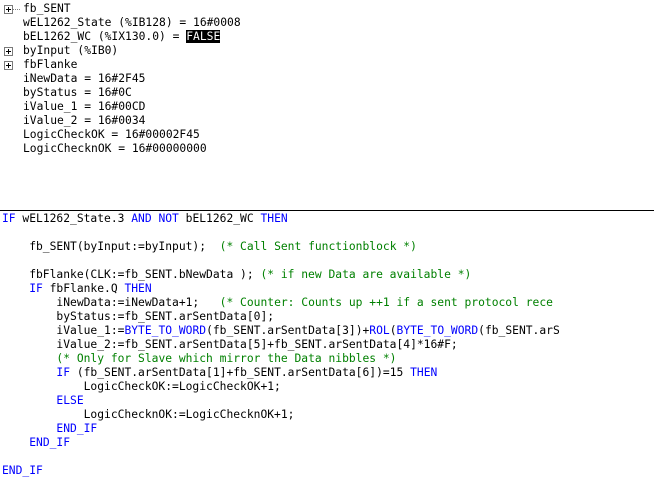  What do you see at coordinates (327, 23) in the screenshot?
I see `watch-row: wEL1262_State (%IB128) = 16#0008` at bounding box center [327, 23].